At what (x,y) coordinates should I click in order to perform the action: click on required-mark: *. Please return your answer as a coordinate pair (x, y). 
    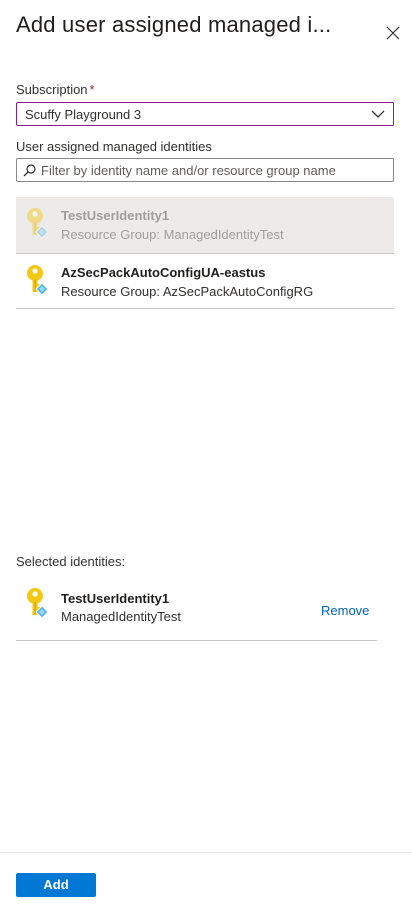
    Looking at the image, I should click on (92, 89).